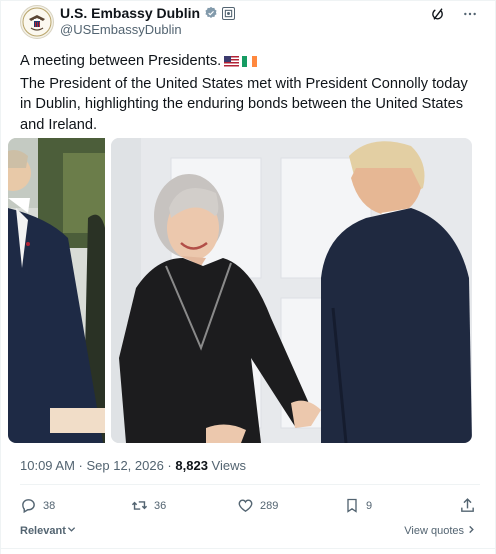  I want to click on tweet-timestamp: 10:09 AM · Sep 12, 2026 · 8,823 Views, so click(133, 465).